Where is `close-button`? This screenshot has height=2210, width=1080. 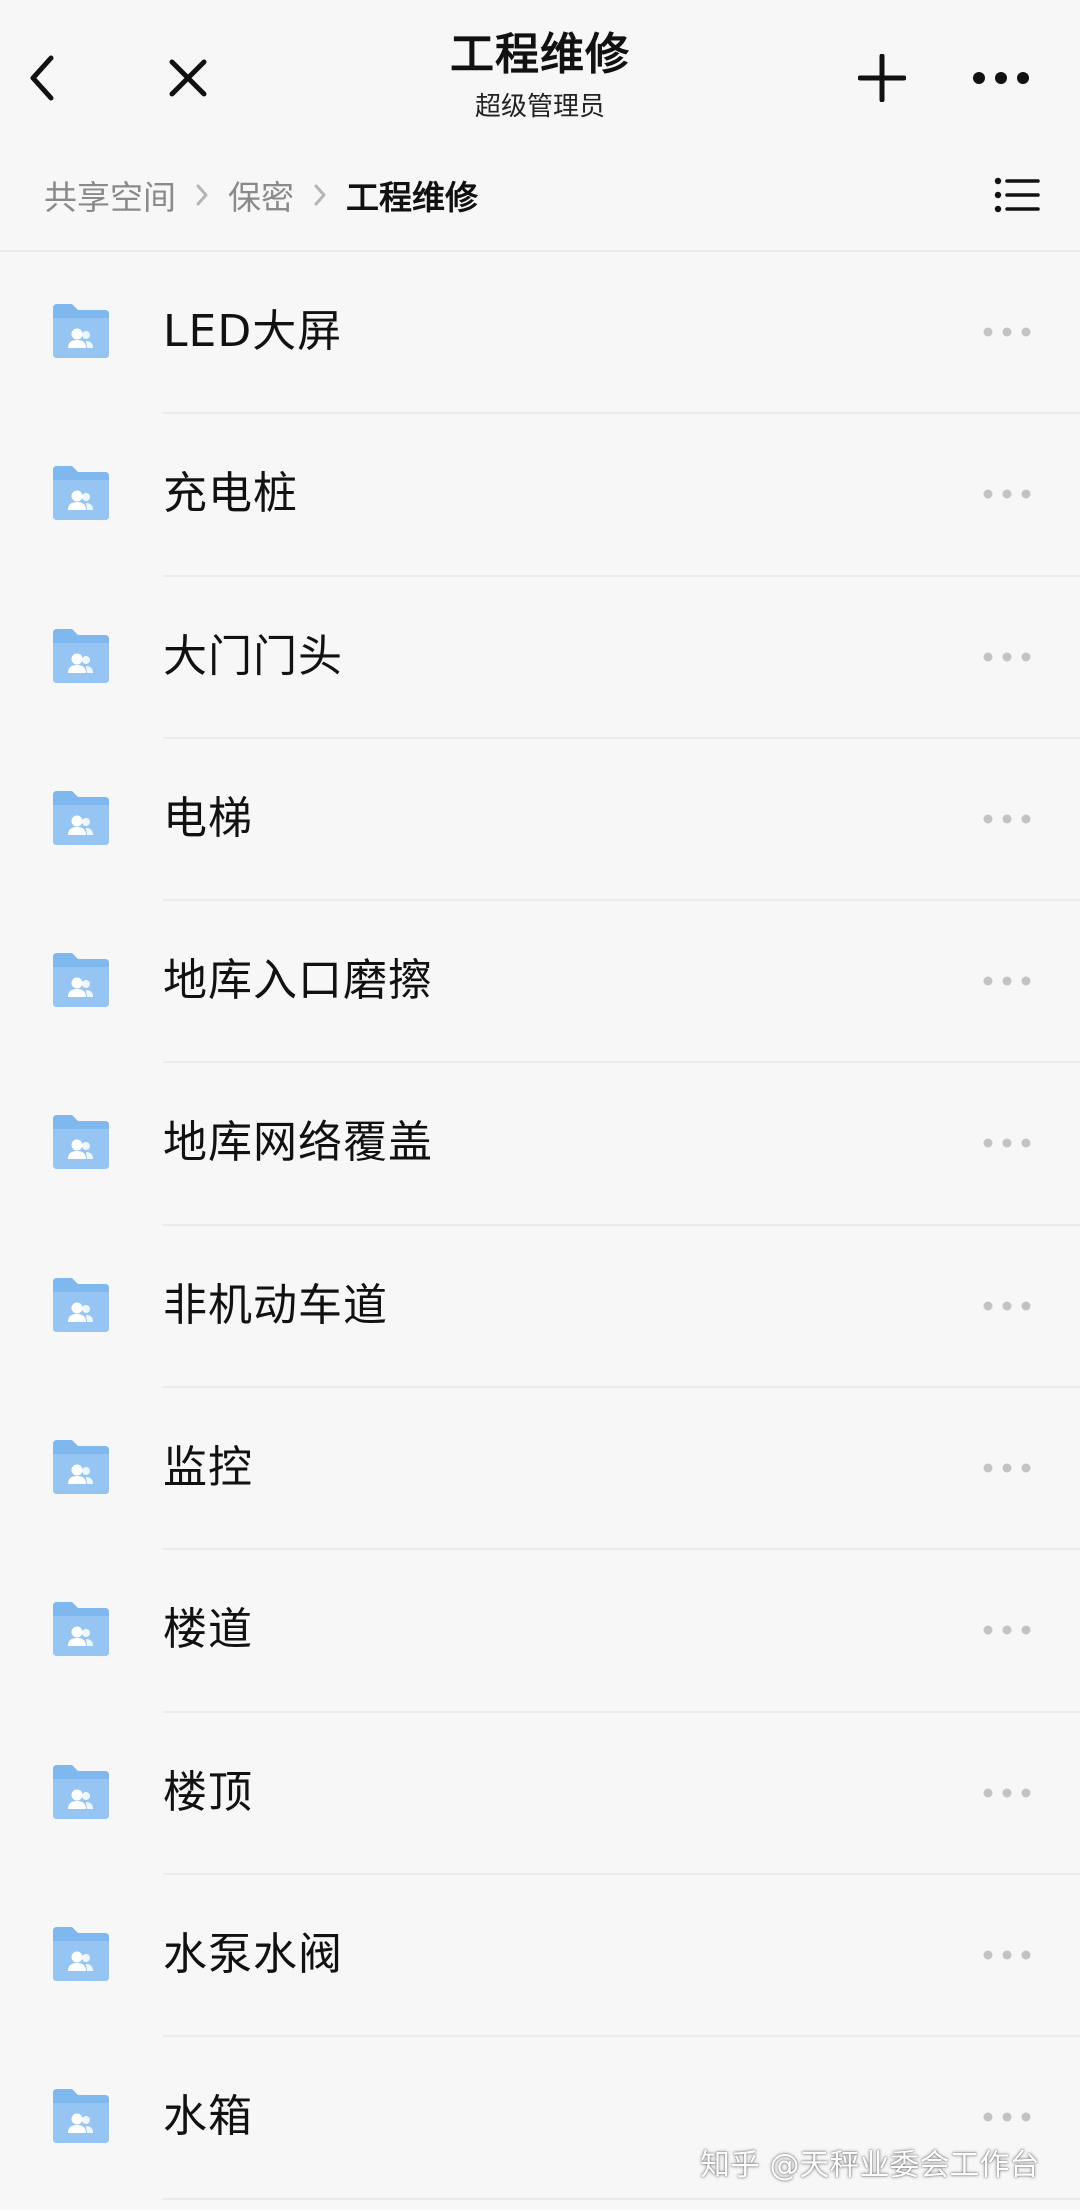 close-button is located at coordinates (188, 78).